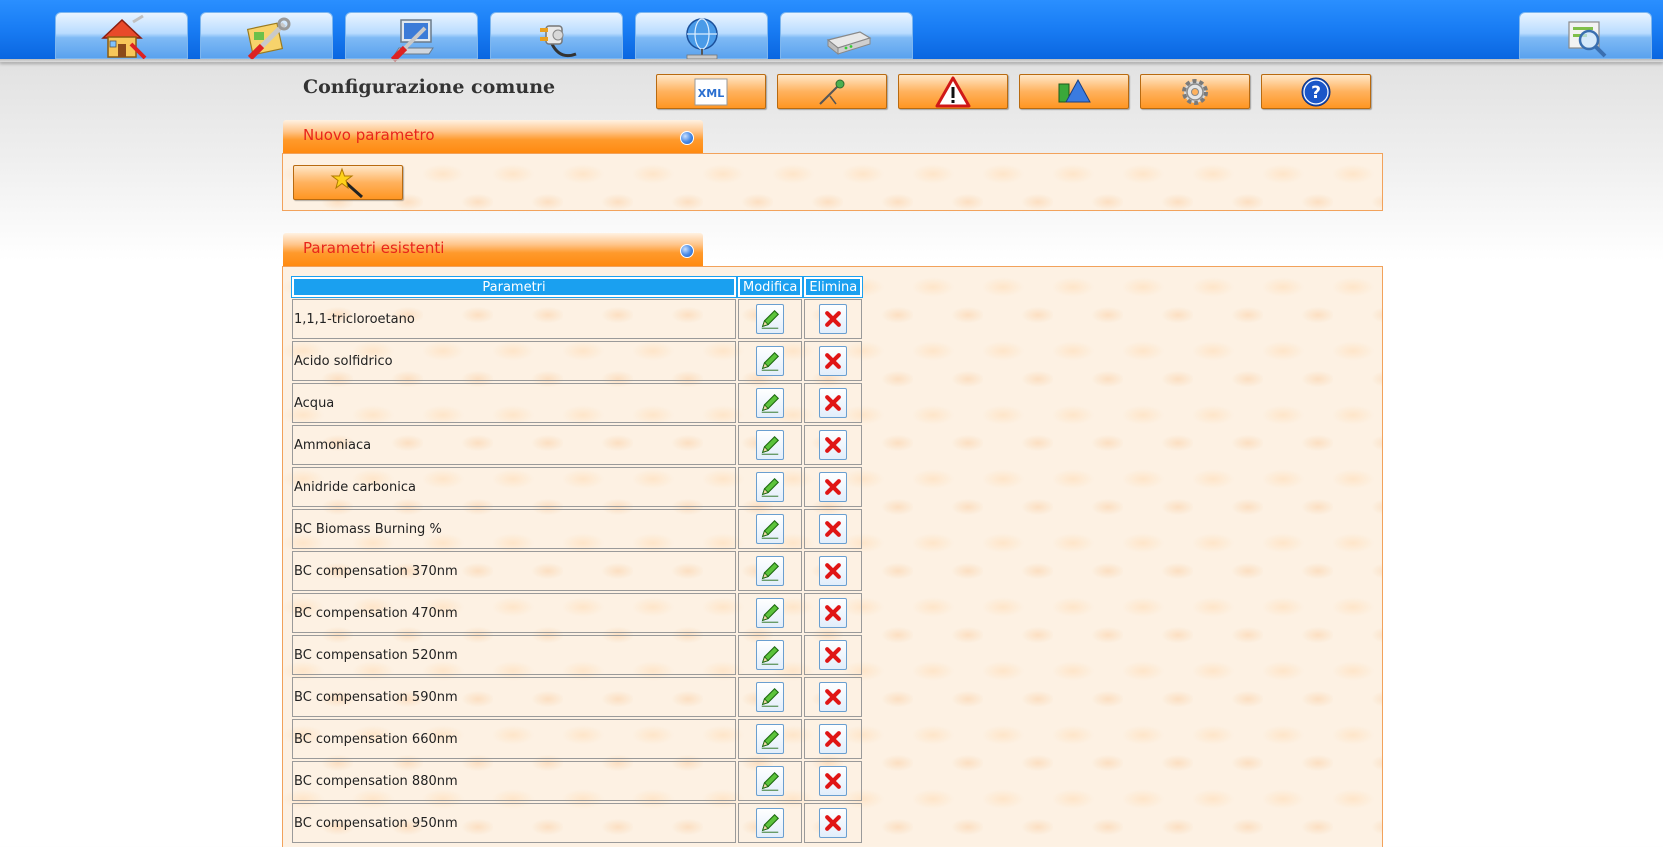 This screenshot has height=847, width=1663. Describe the element at coordinates (429, 87) in the screenshot. I see `page-title: Configurazione comune` at that location.